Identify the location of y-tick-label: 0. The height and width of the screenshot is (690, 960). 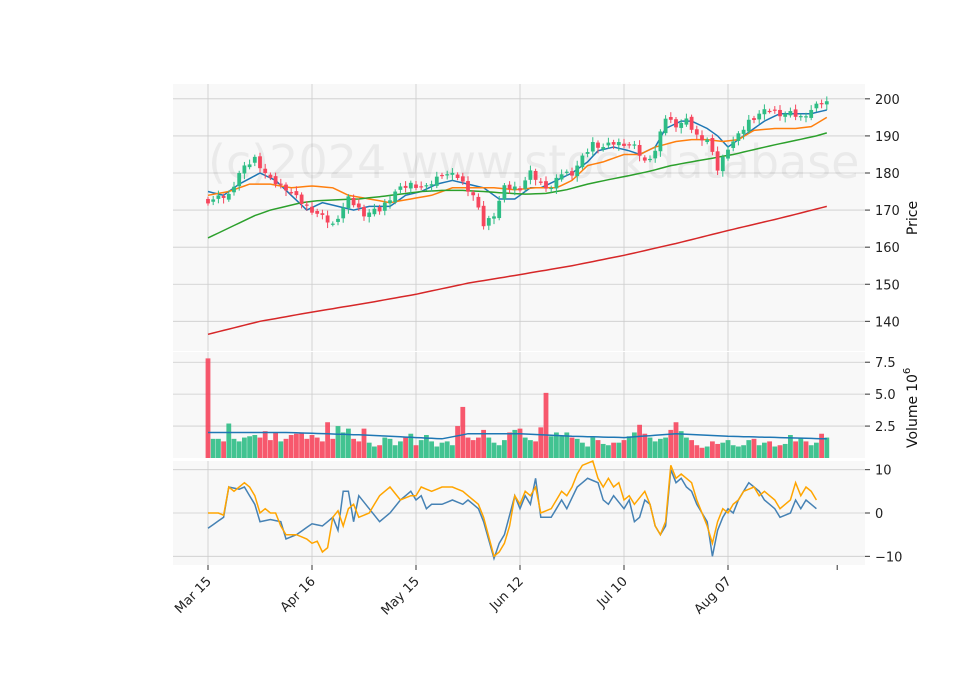
(879, 514).